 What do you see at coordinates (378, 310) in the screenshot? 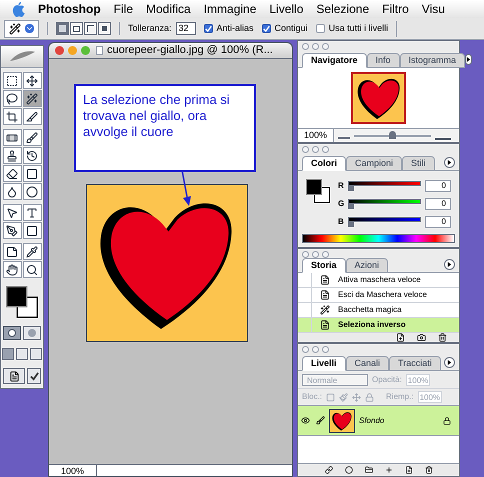
I see `history-item: Bacchetta magica` at bounding box center [378, 310].